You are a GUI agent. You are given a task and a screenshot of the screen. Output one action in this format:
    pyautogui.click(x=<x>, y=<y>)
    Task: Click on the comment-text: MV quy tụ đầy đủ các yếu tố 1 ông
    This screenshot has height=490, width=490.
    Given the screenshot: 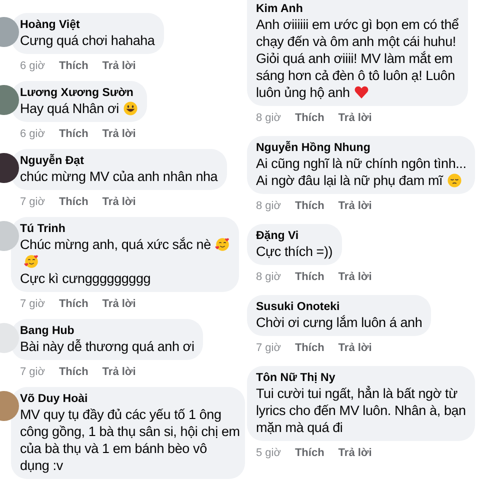 What is the action you would take?
    pyautogui.click(x=121, y=414)
    